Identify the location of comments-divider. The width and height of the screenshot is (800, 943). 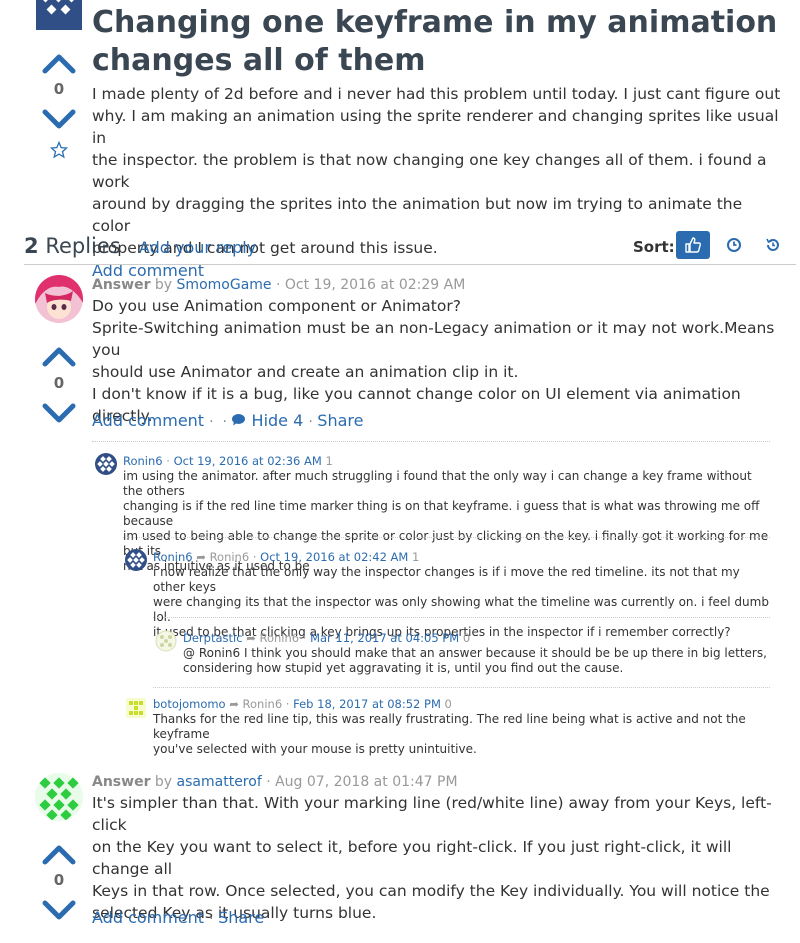
(431, 441).